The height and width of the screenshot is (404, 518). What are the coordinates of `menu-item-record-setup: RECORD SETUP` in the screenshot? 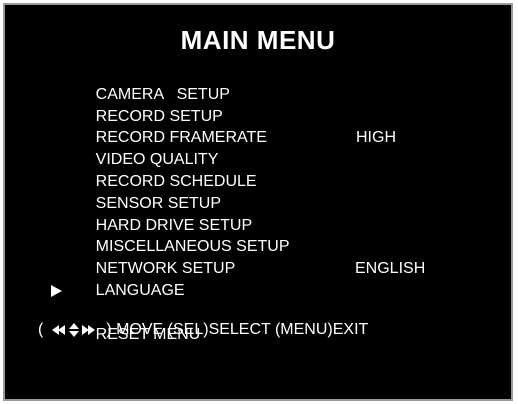 It's located at (279, 104).